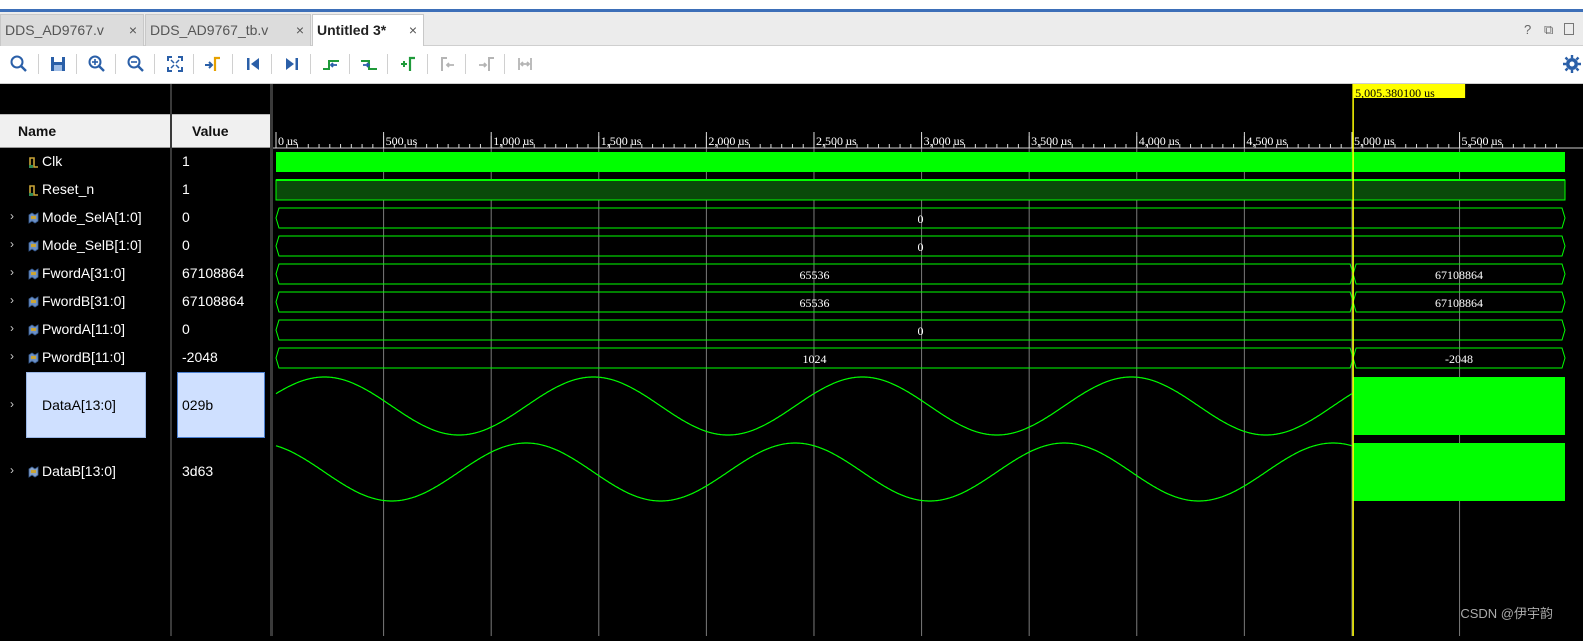 The image size is (1583, 641). I want to click on go-to-start-icon, so click(253, 64).